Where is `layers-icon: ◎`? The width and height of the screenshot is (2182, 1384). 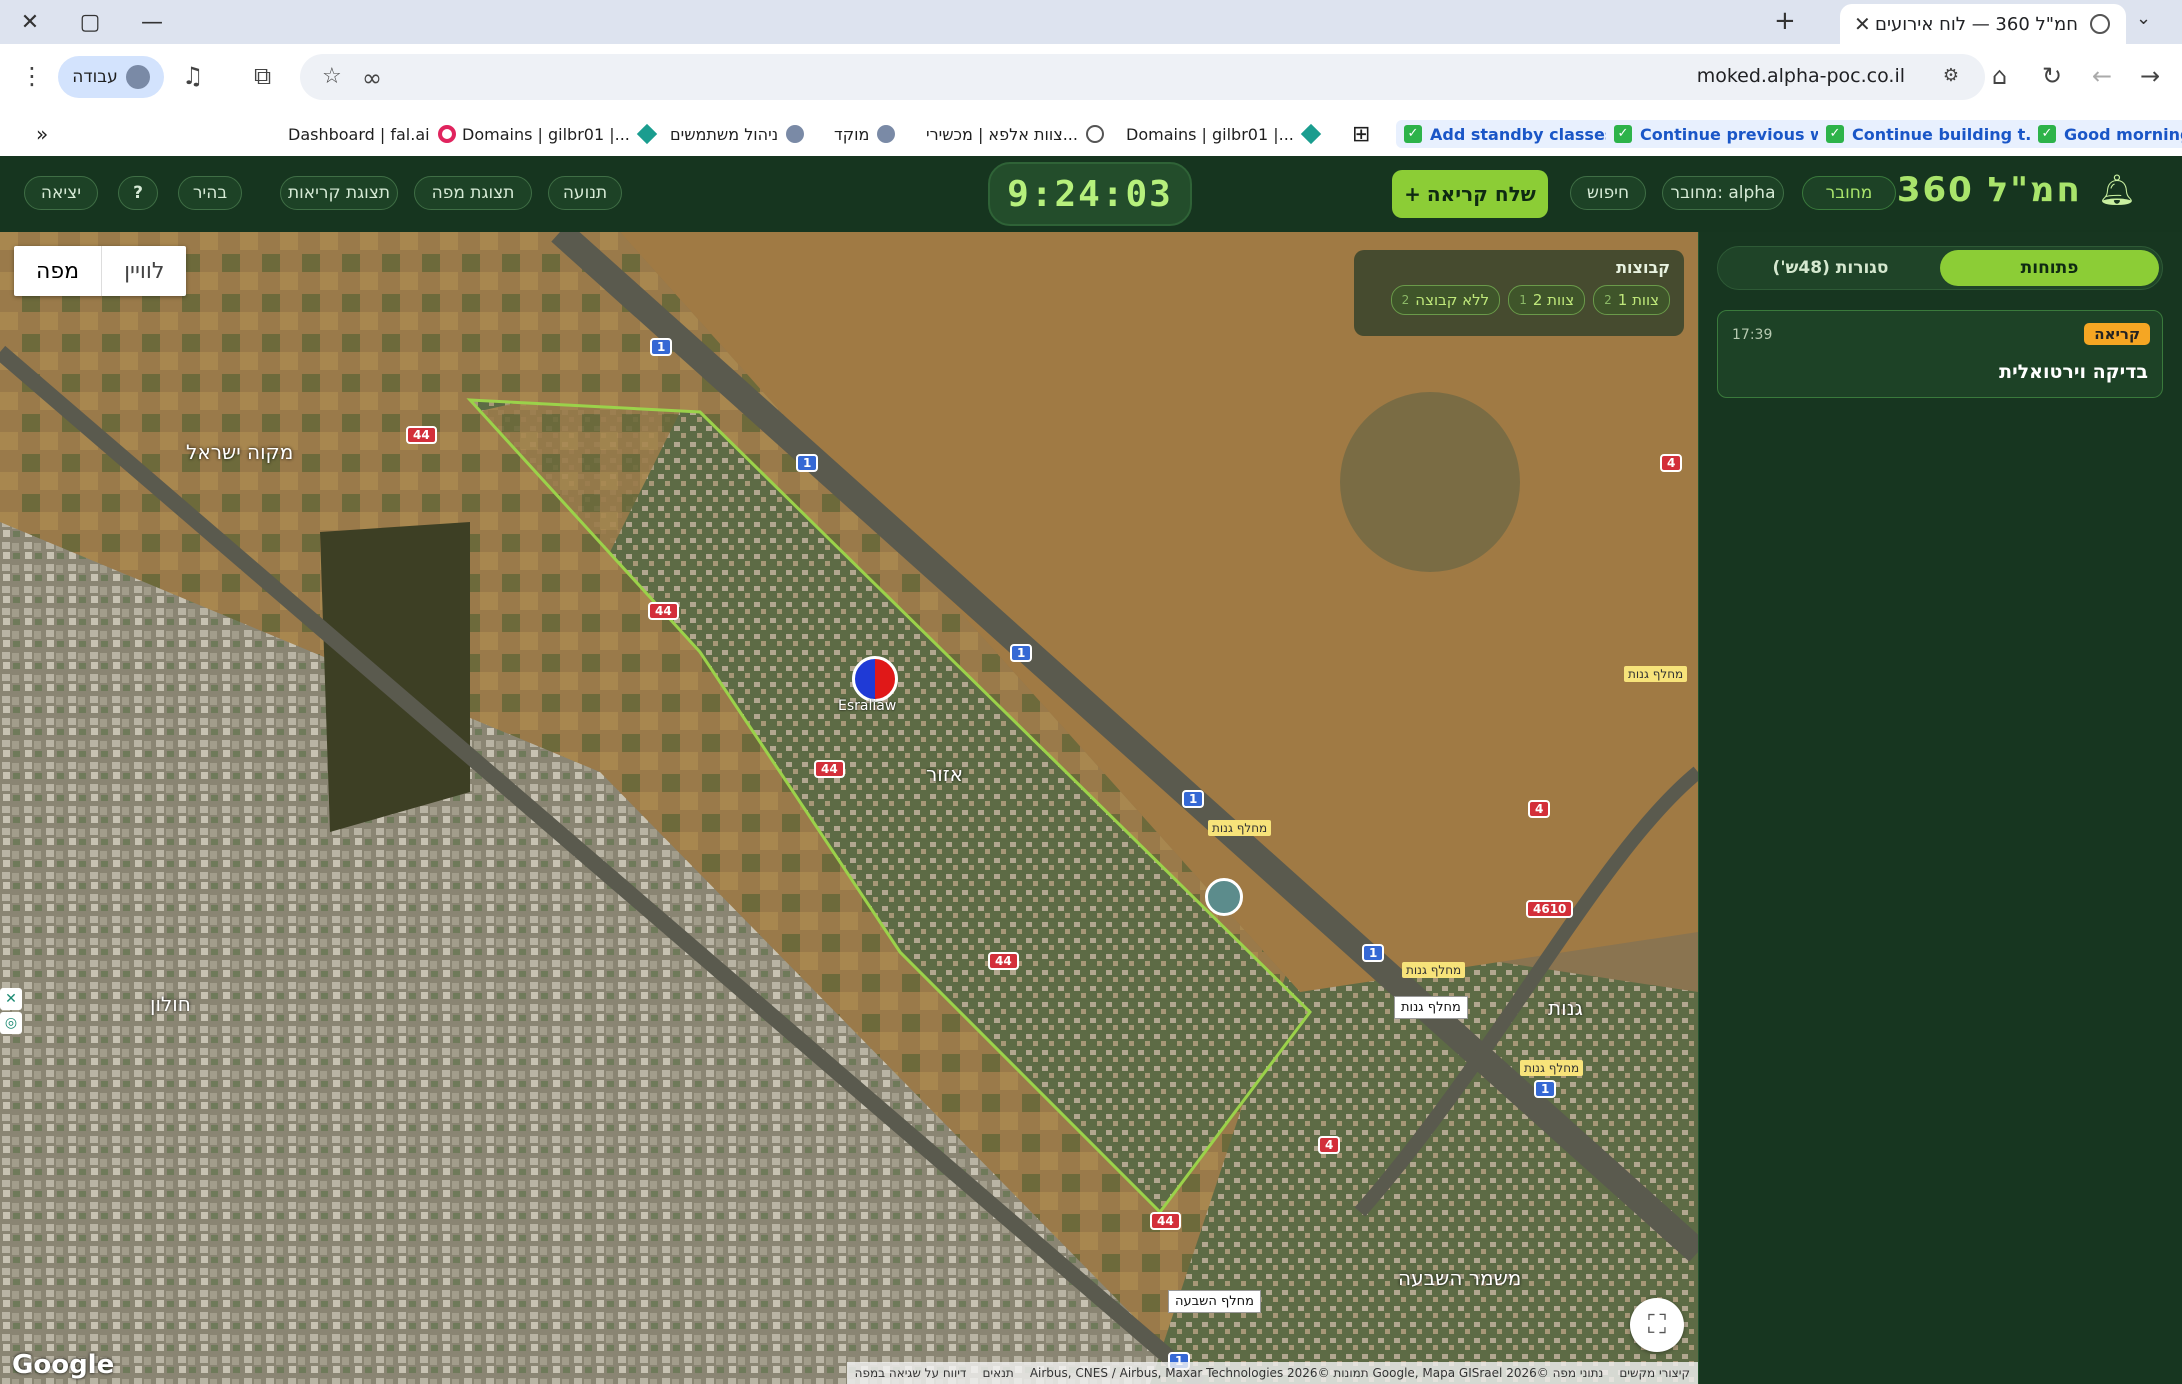
layers-icon: ◎ is located at coordinates (11, 1023).